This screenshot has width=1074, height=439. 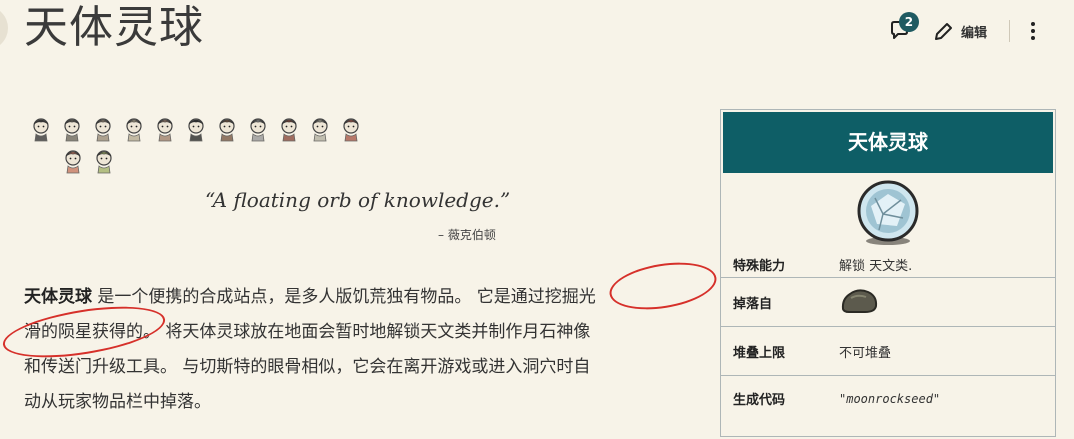 What do you see at coordinates (876, 266) in the screenshot?
I see `infobox-value: 解锁 天文类.` at bounding box center [876, 266].